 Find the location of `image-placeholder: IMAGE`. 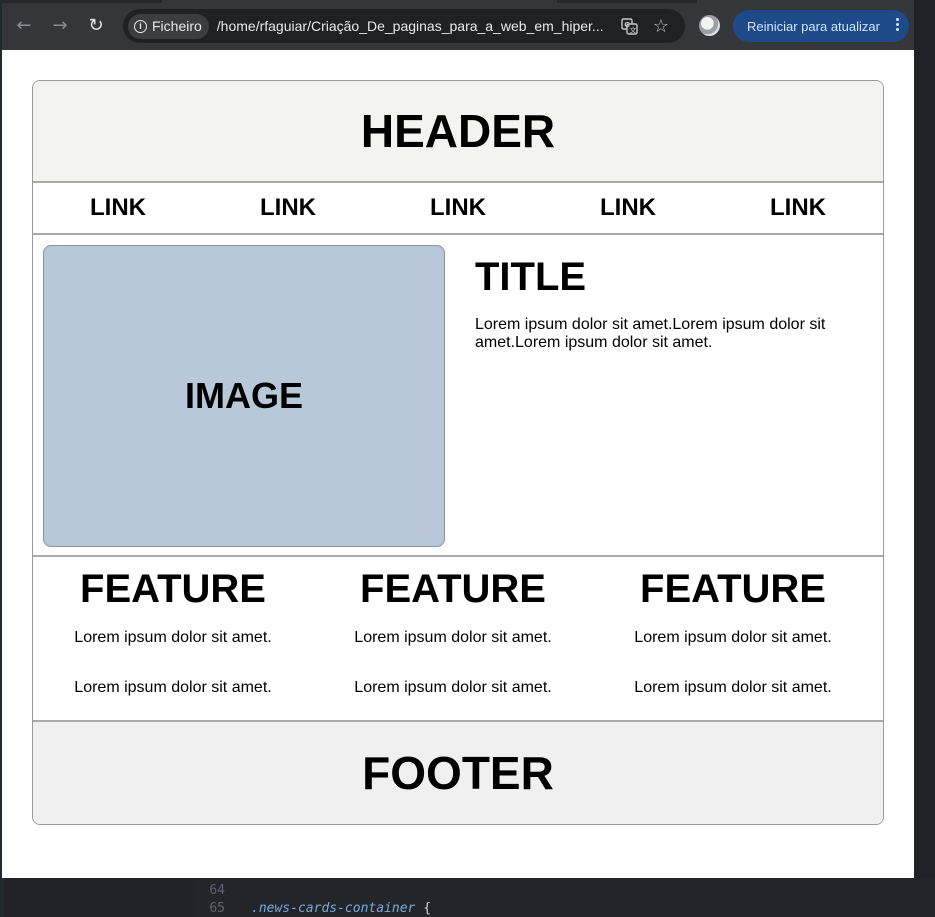

image-placeholder: IMAGE is located at coordinates (244, 396).